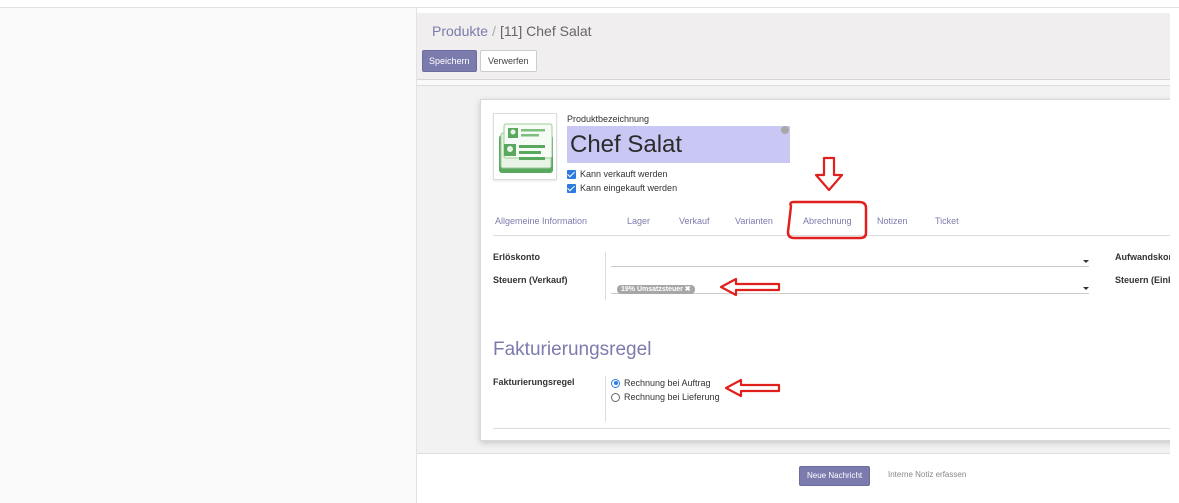  What do you see at coordinates (1086, 288) in the screenshot?
I see `sales-taxes-dropdown-icon` at bounding box center [1086, 288].